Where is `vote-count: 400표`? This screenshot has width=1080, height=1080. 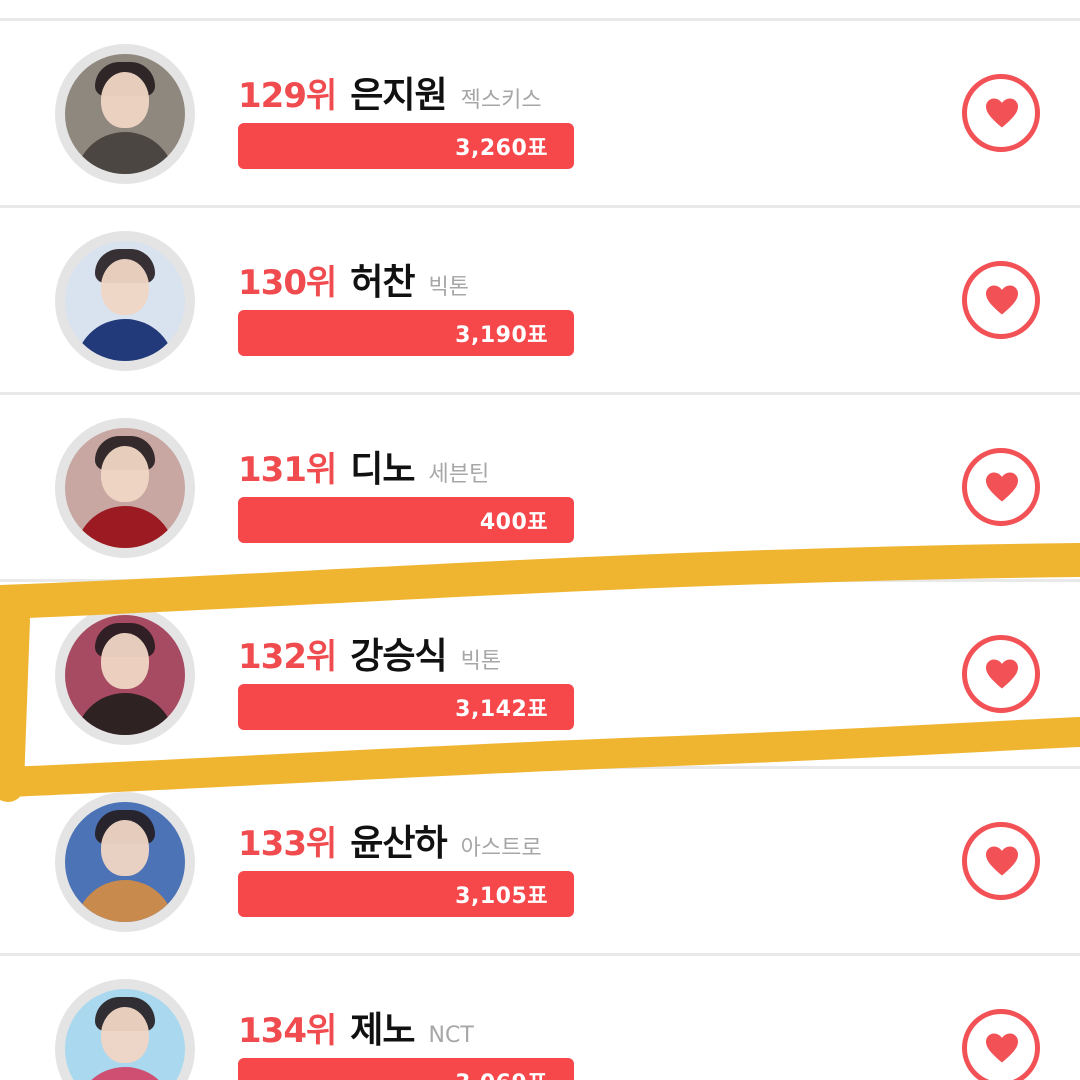
vote-count: 400표 is located at coordinates (513, 522).